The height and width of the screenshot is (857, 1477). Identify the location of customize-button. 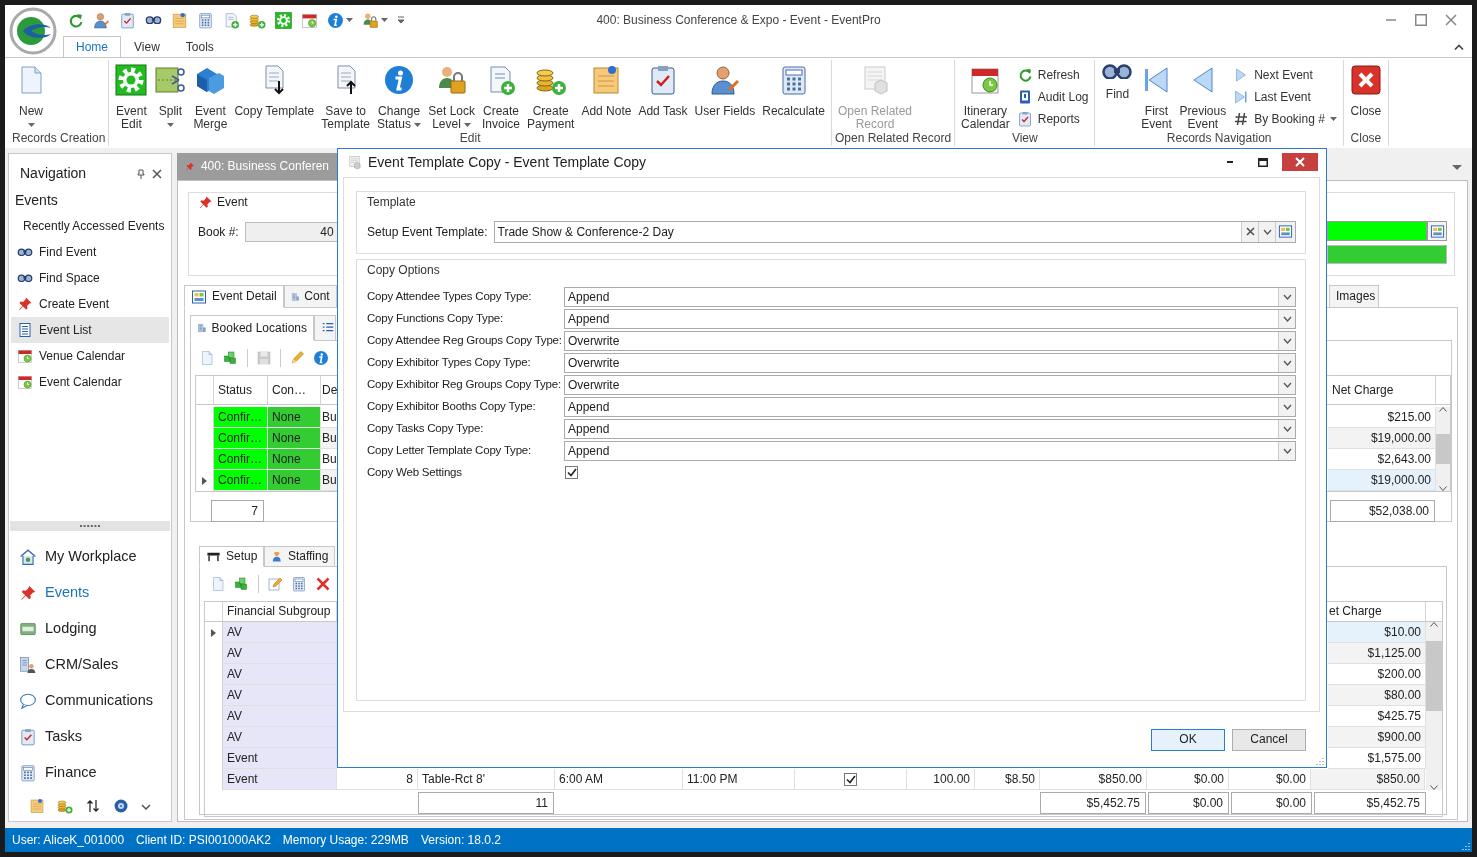
(401, 20).